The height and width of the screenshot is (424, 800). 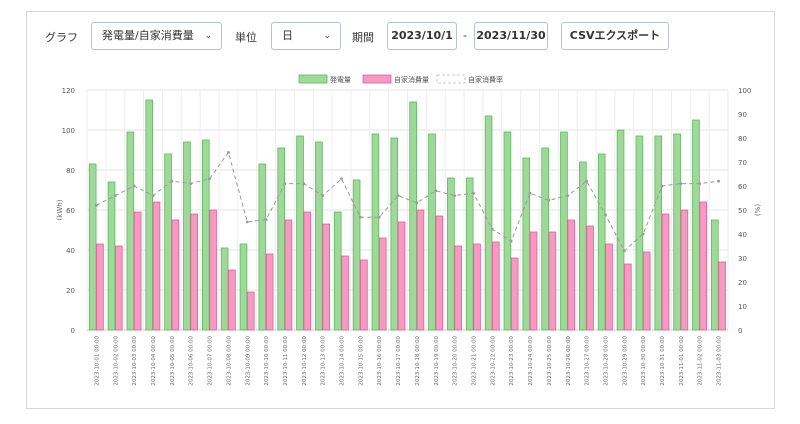 What do you see at coordinates (742, 187) in the screenshot?
I see `y-tick-right: 60` at bounding box center [742, 187].